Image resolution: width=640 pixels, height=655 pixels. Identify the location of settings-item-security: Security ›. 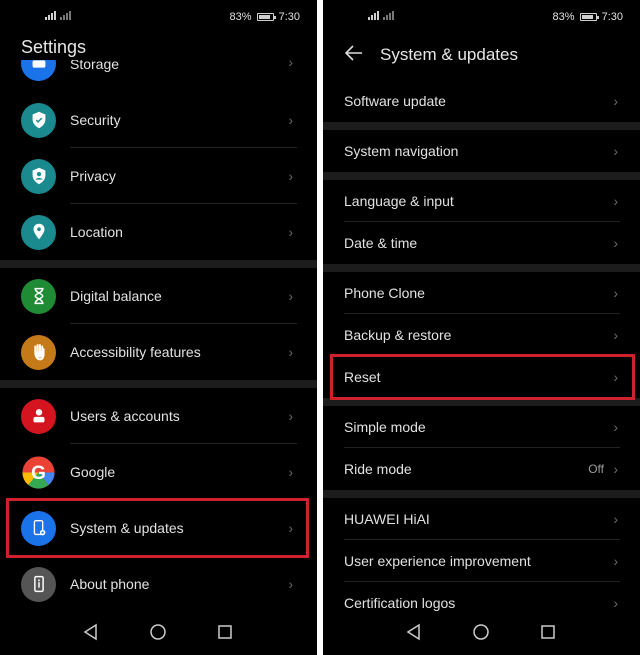
(158, 120).